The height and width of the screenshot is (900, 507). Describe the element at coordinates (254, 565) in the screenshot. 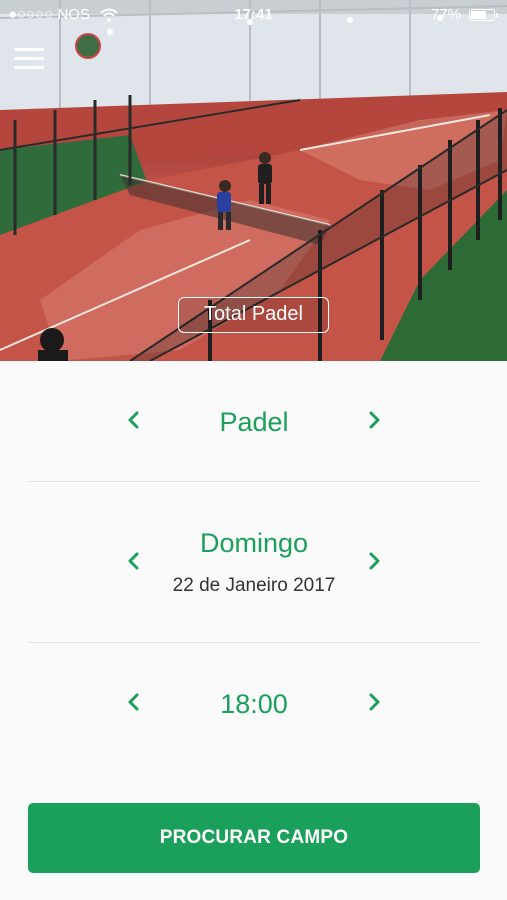

I see `day-selector: Domingo 22 de Janeiro 2017` at that location.